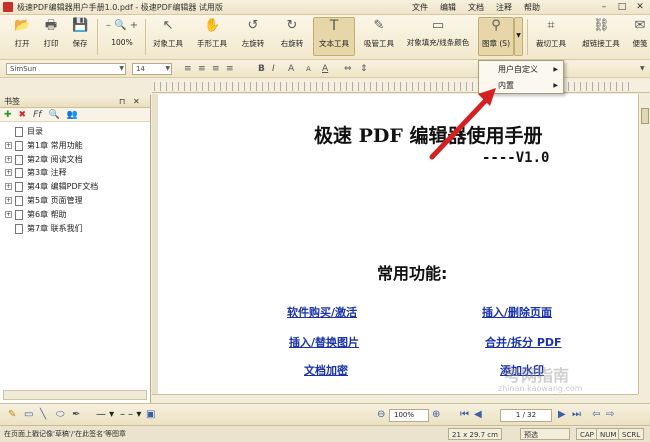 The width and height of the screenshot is (650, 442). I want to click on zoom-out-icon: ⊖, so click(381, 415).